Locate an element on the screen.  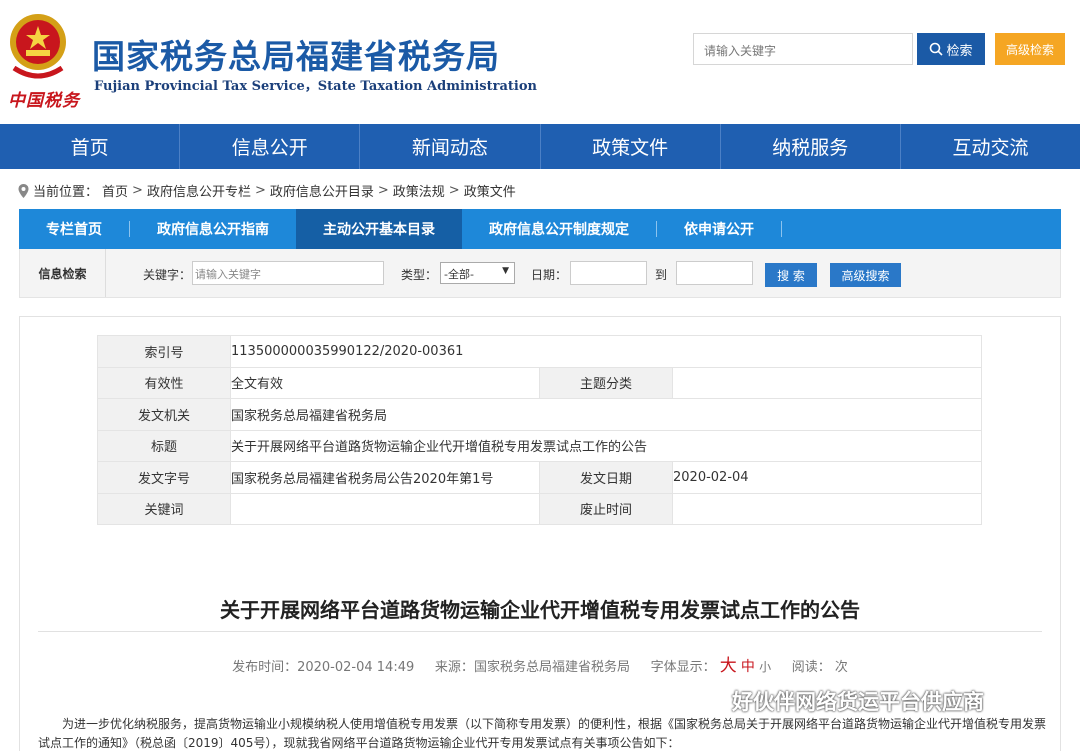
meta-value: 国家税务总局福建省税务局公告2020年第1号 is located at coordinates (385, 477).